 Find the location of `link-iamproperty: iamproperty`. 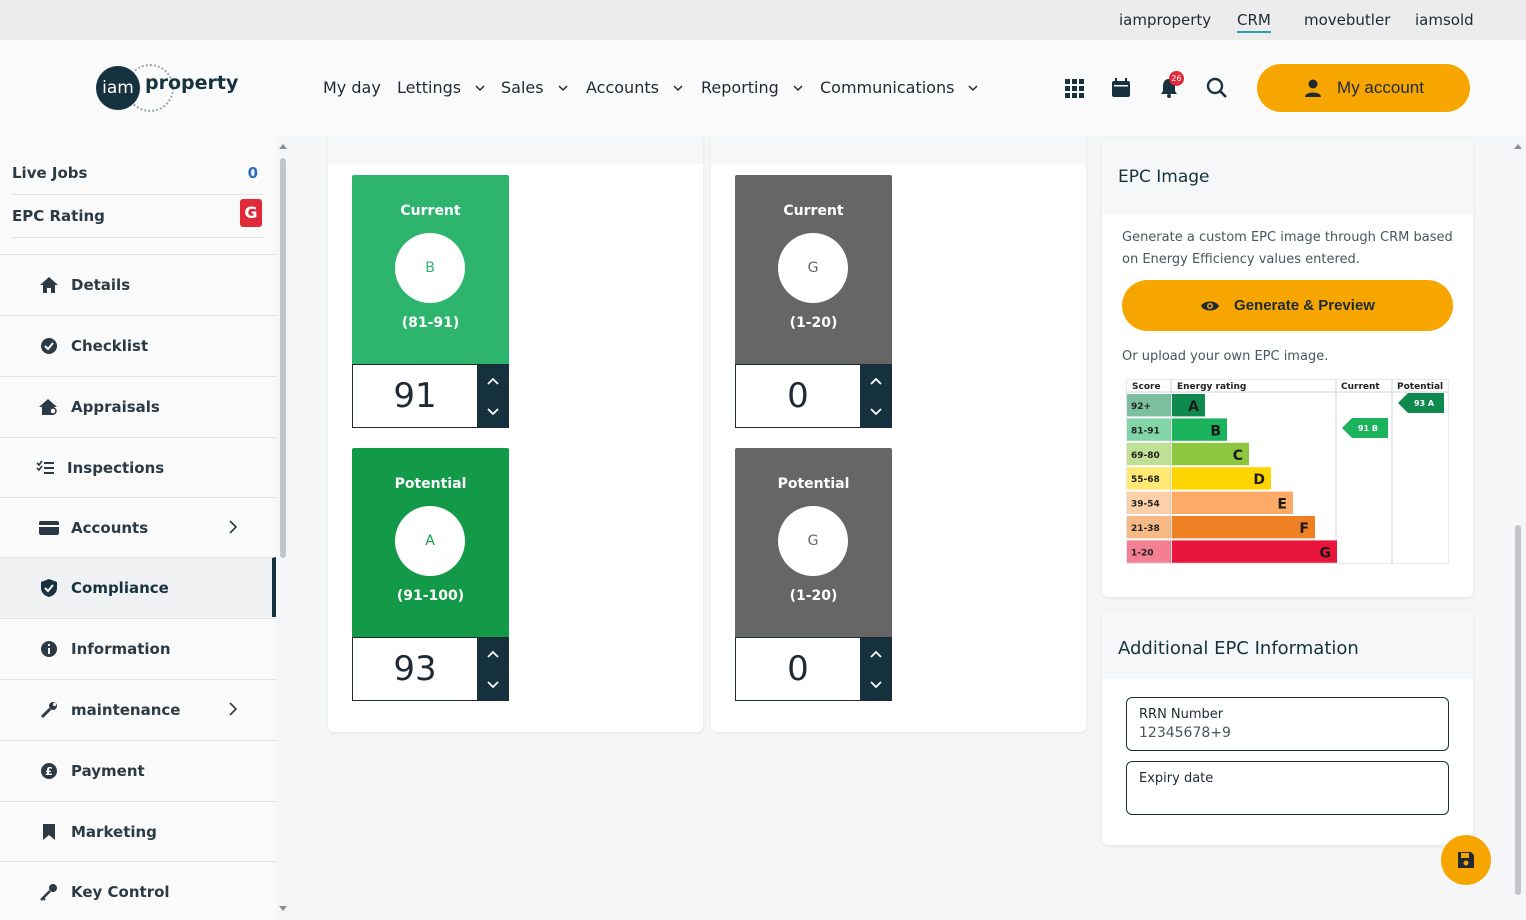

link-iamproperty: iamproperty is located at coordinates (1165, 20).